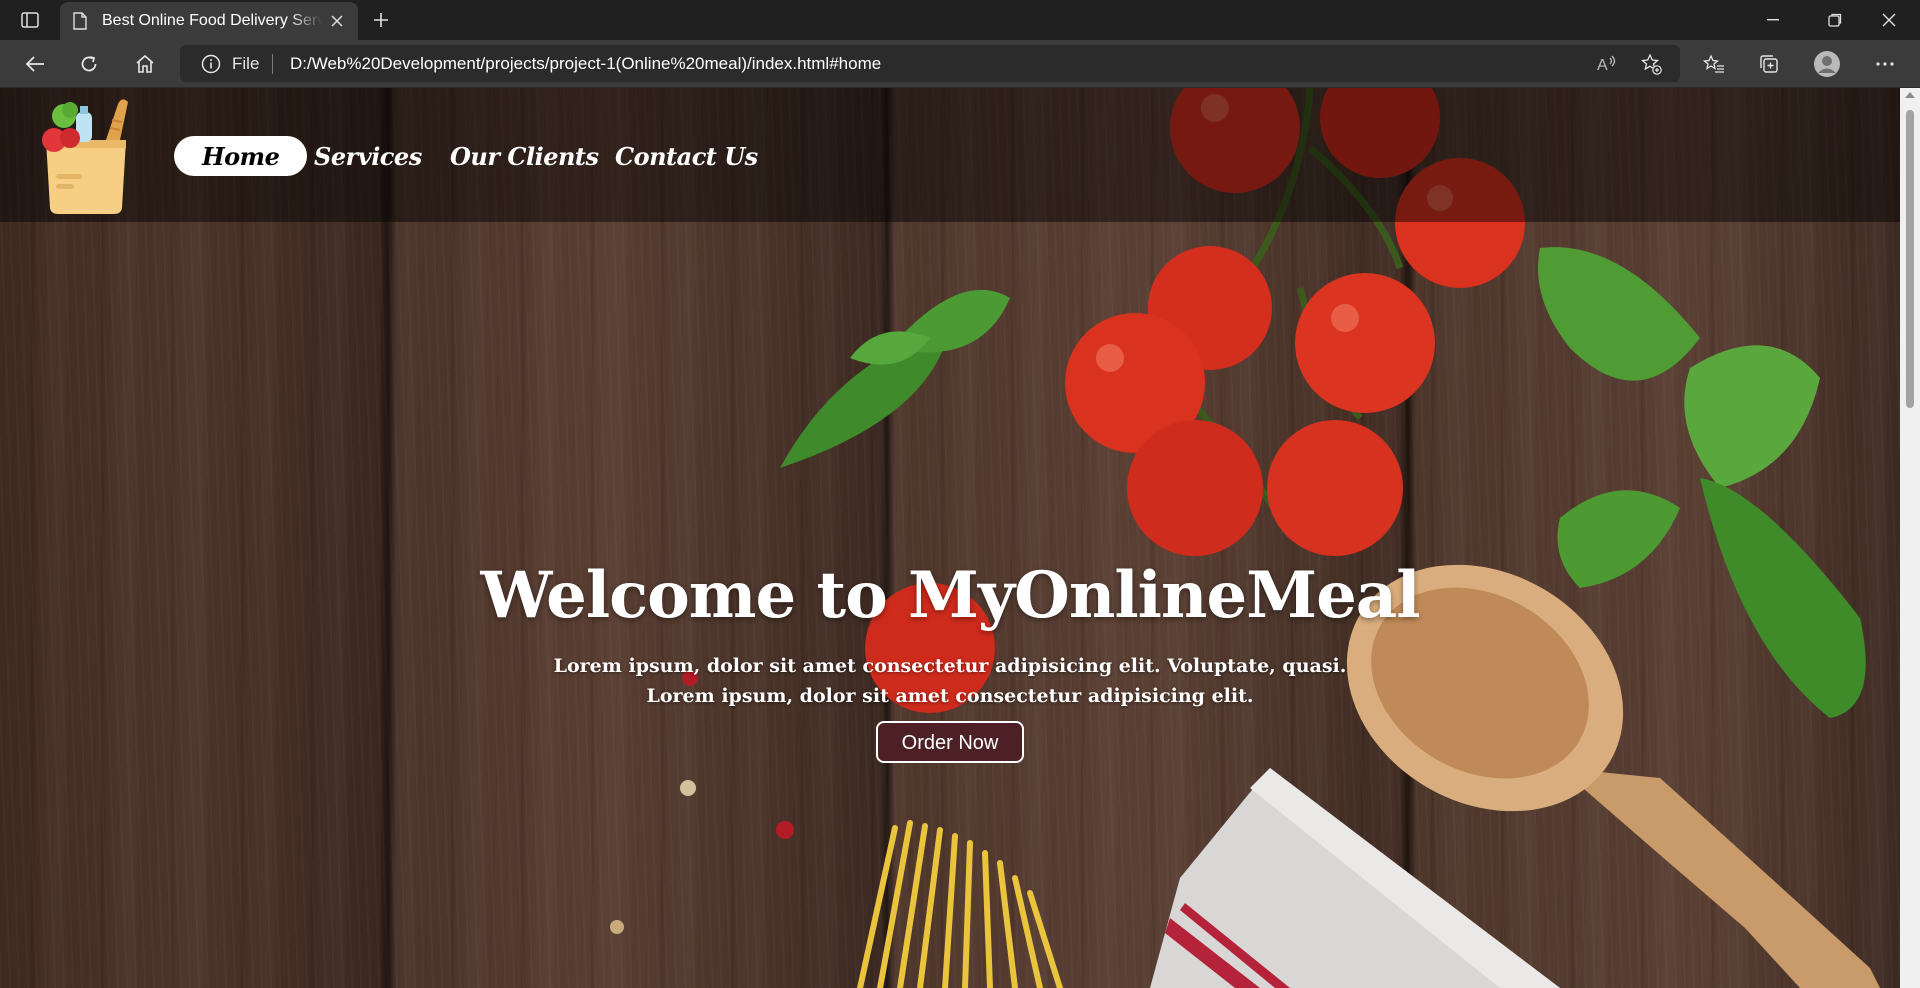 The height and width of the screenshot is (988, 1920). I want to click on star-plus-icon, so click(1651, 64).